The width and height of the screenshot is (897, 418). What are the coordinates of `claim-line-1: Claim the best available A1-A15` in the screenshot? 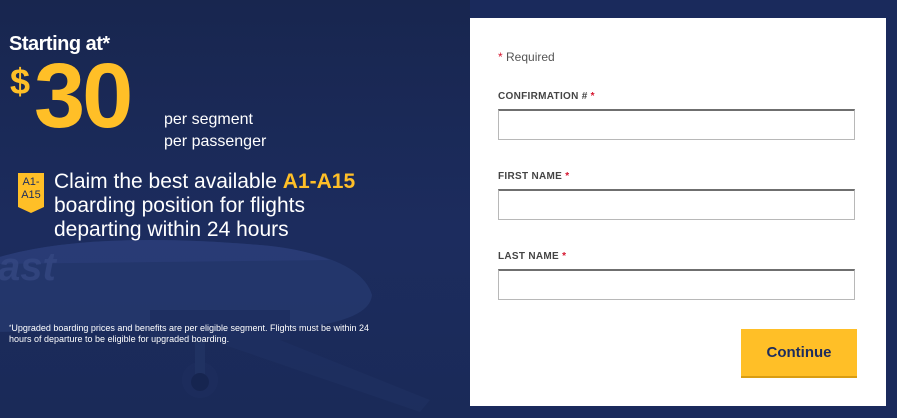 It's located at (254, 182).